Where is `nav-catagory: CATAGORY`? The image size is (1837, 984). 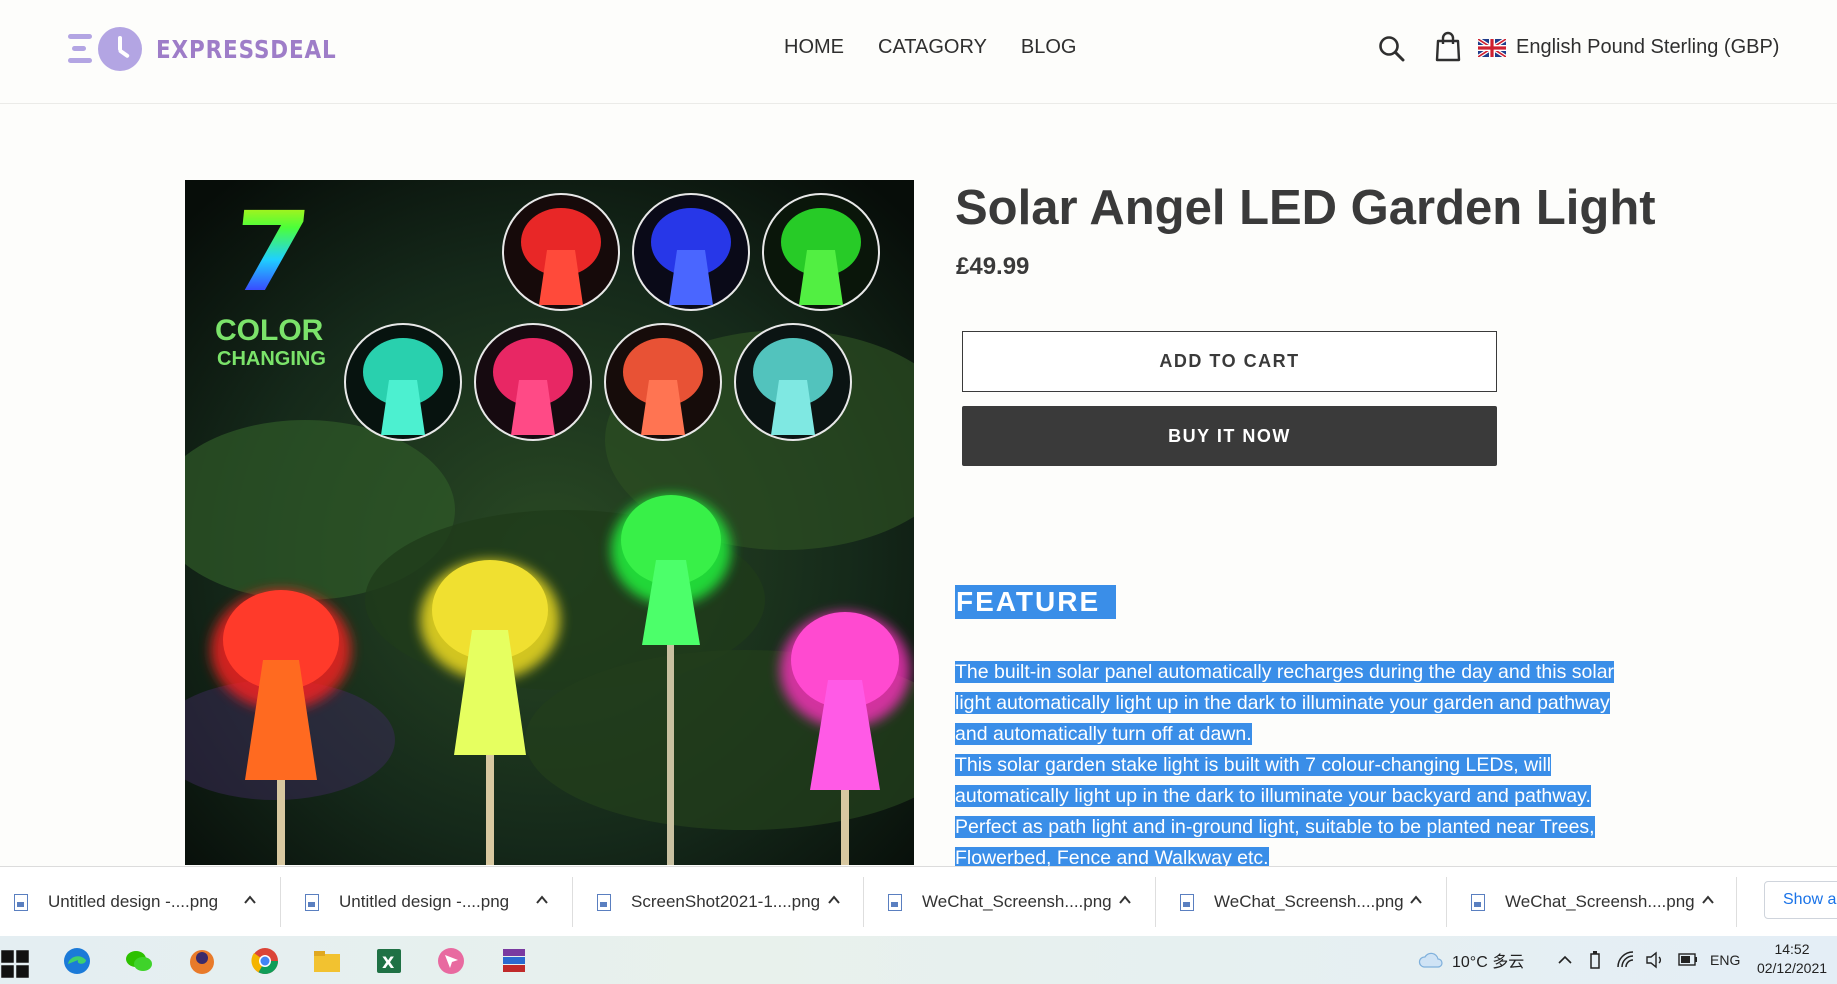 nav-catagory: CATAGORY is located at coordinates (932, 47).